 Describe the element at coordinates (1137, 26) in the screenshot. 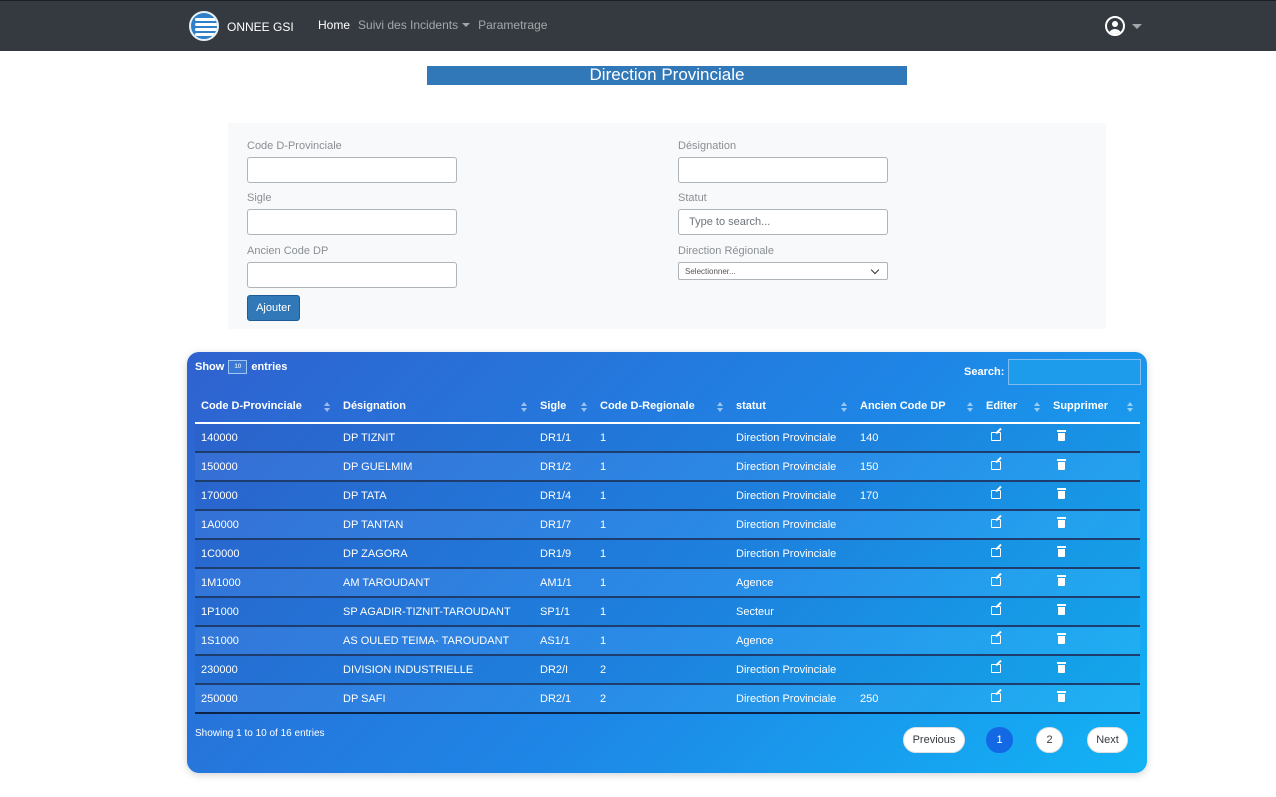

I see `caret-down-icon` at that location.